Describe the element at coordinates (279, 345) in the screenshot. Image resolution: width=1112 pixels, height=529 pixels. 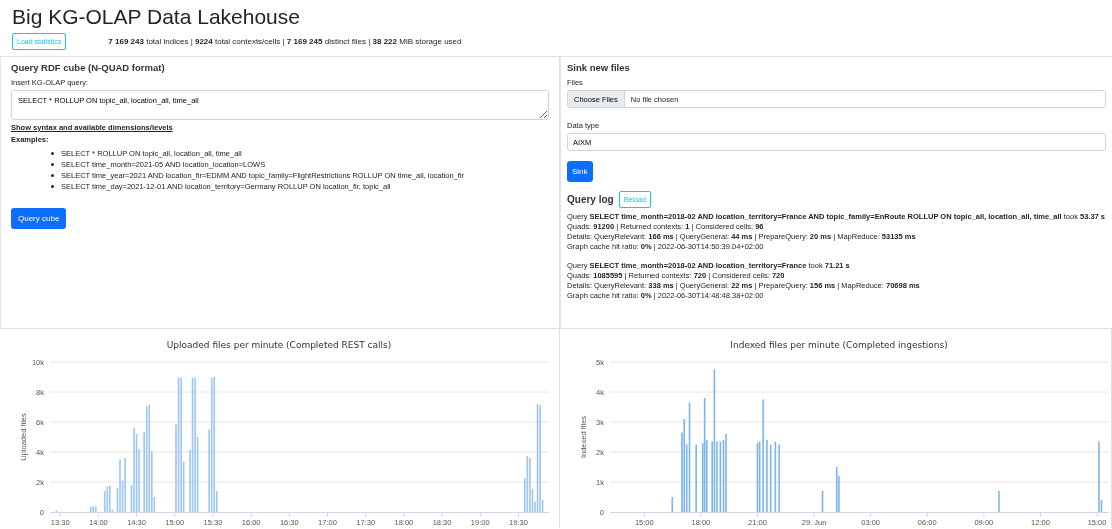
I see `chart-title: Uploaded files per minute (Completed REST calls)` at that location.